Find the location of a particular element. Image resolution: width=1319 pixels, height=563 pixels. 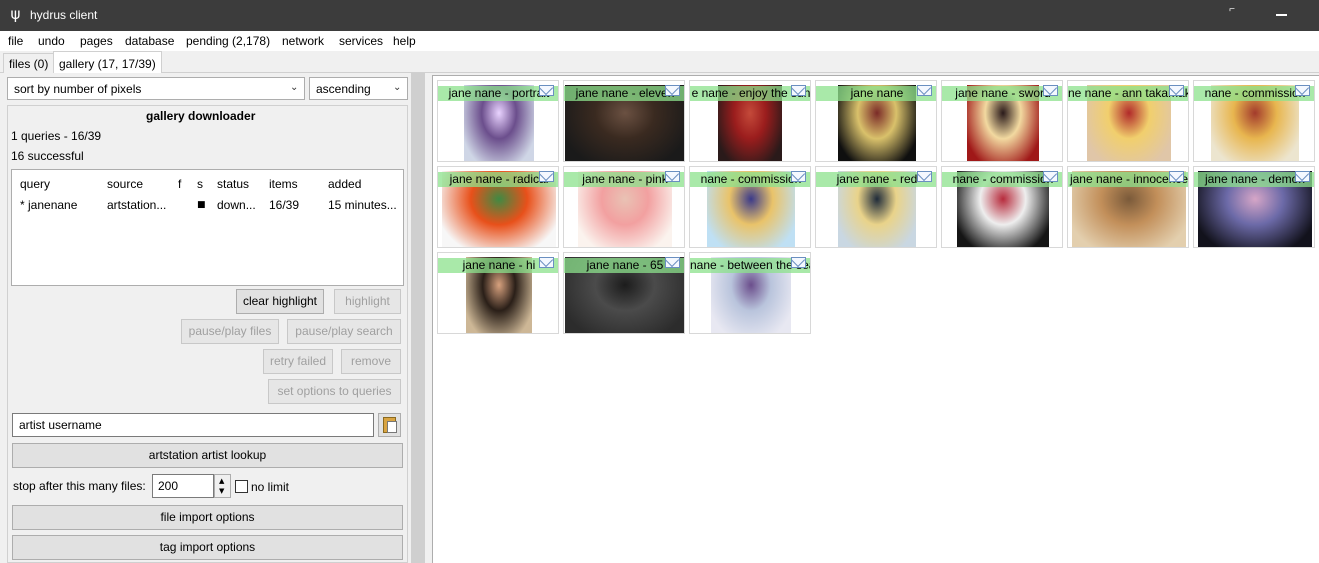

sort-value: sort by number of pixels is located at coordinates (78, 89).